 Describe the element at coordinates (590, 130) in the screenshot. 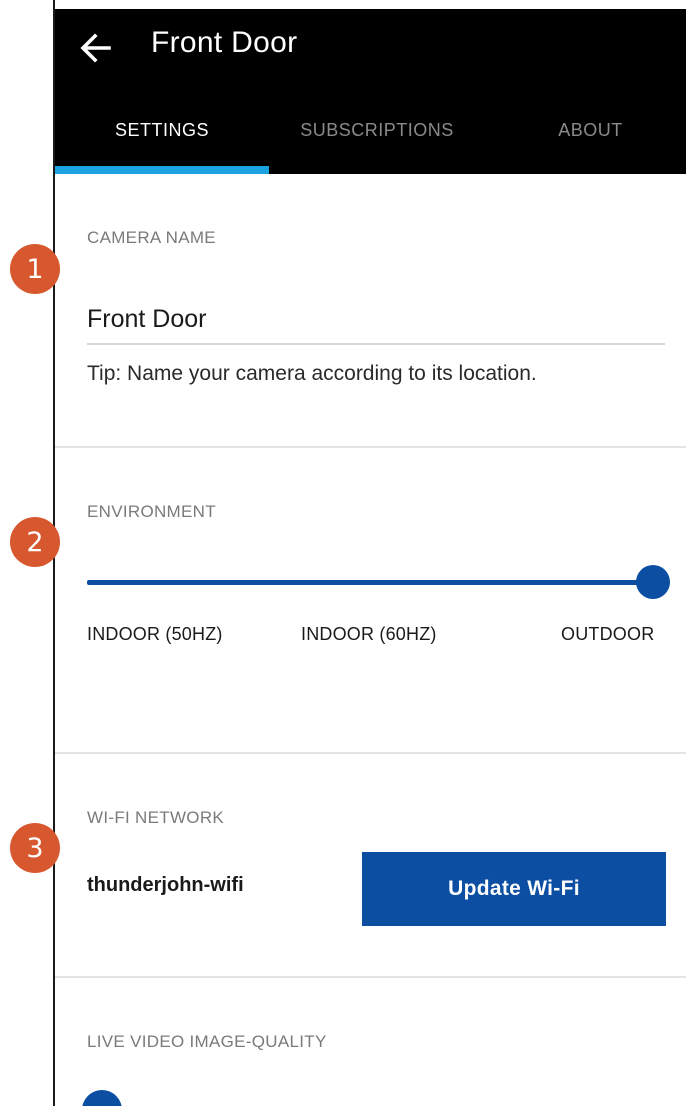

I see `tab-about-label: ABOUT` at that location.